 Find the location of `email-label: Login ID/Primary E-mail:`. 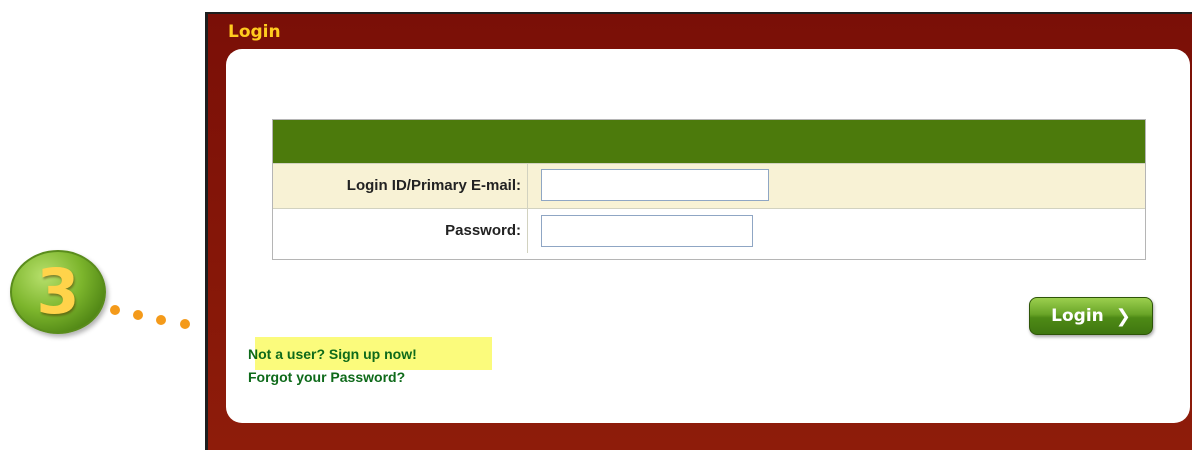

email-label: Login ID/Primary E-mail: is located at coordinates (400, 186).